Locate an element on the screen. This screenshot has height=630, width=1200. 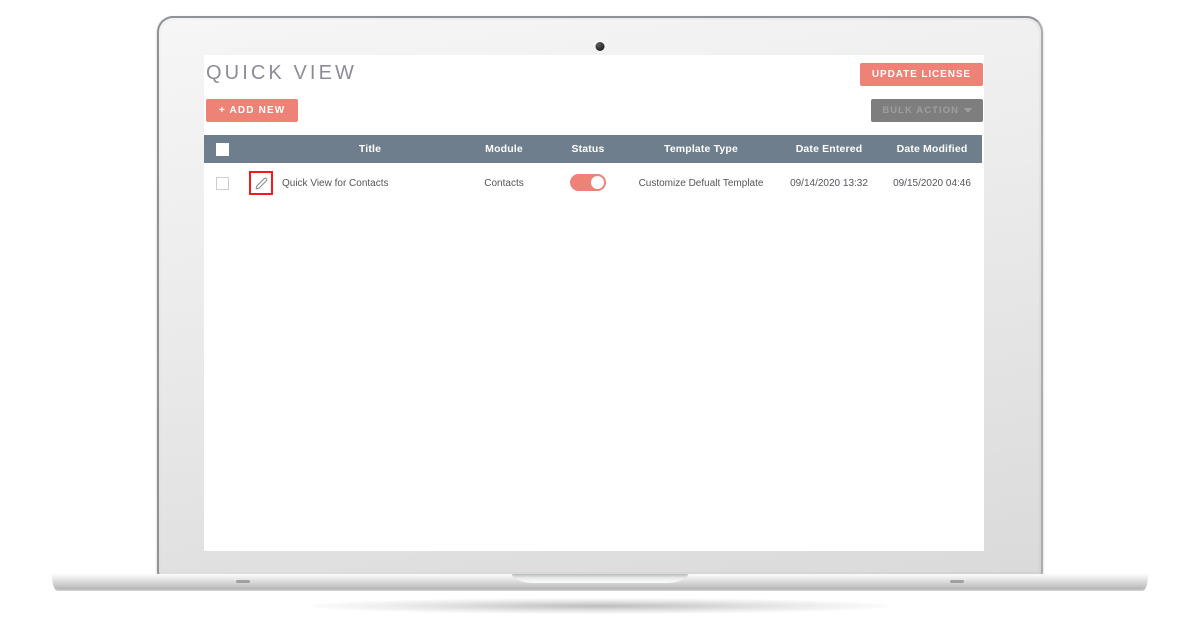
select-all-header is located at coordinates (222, 149).